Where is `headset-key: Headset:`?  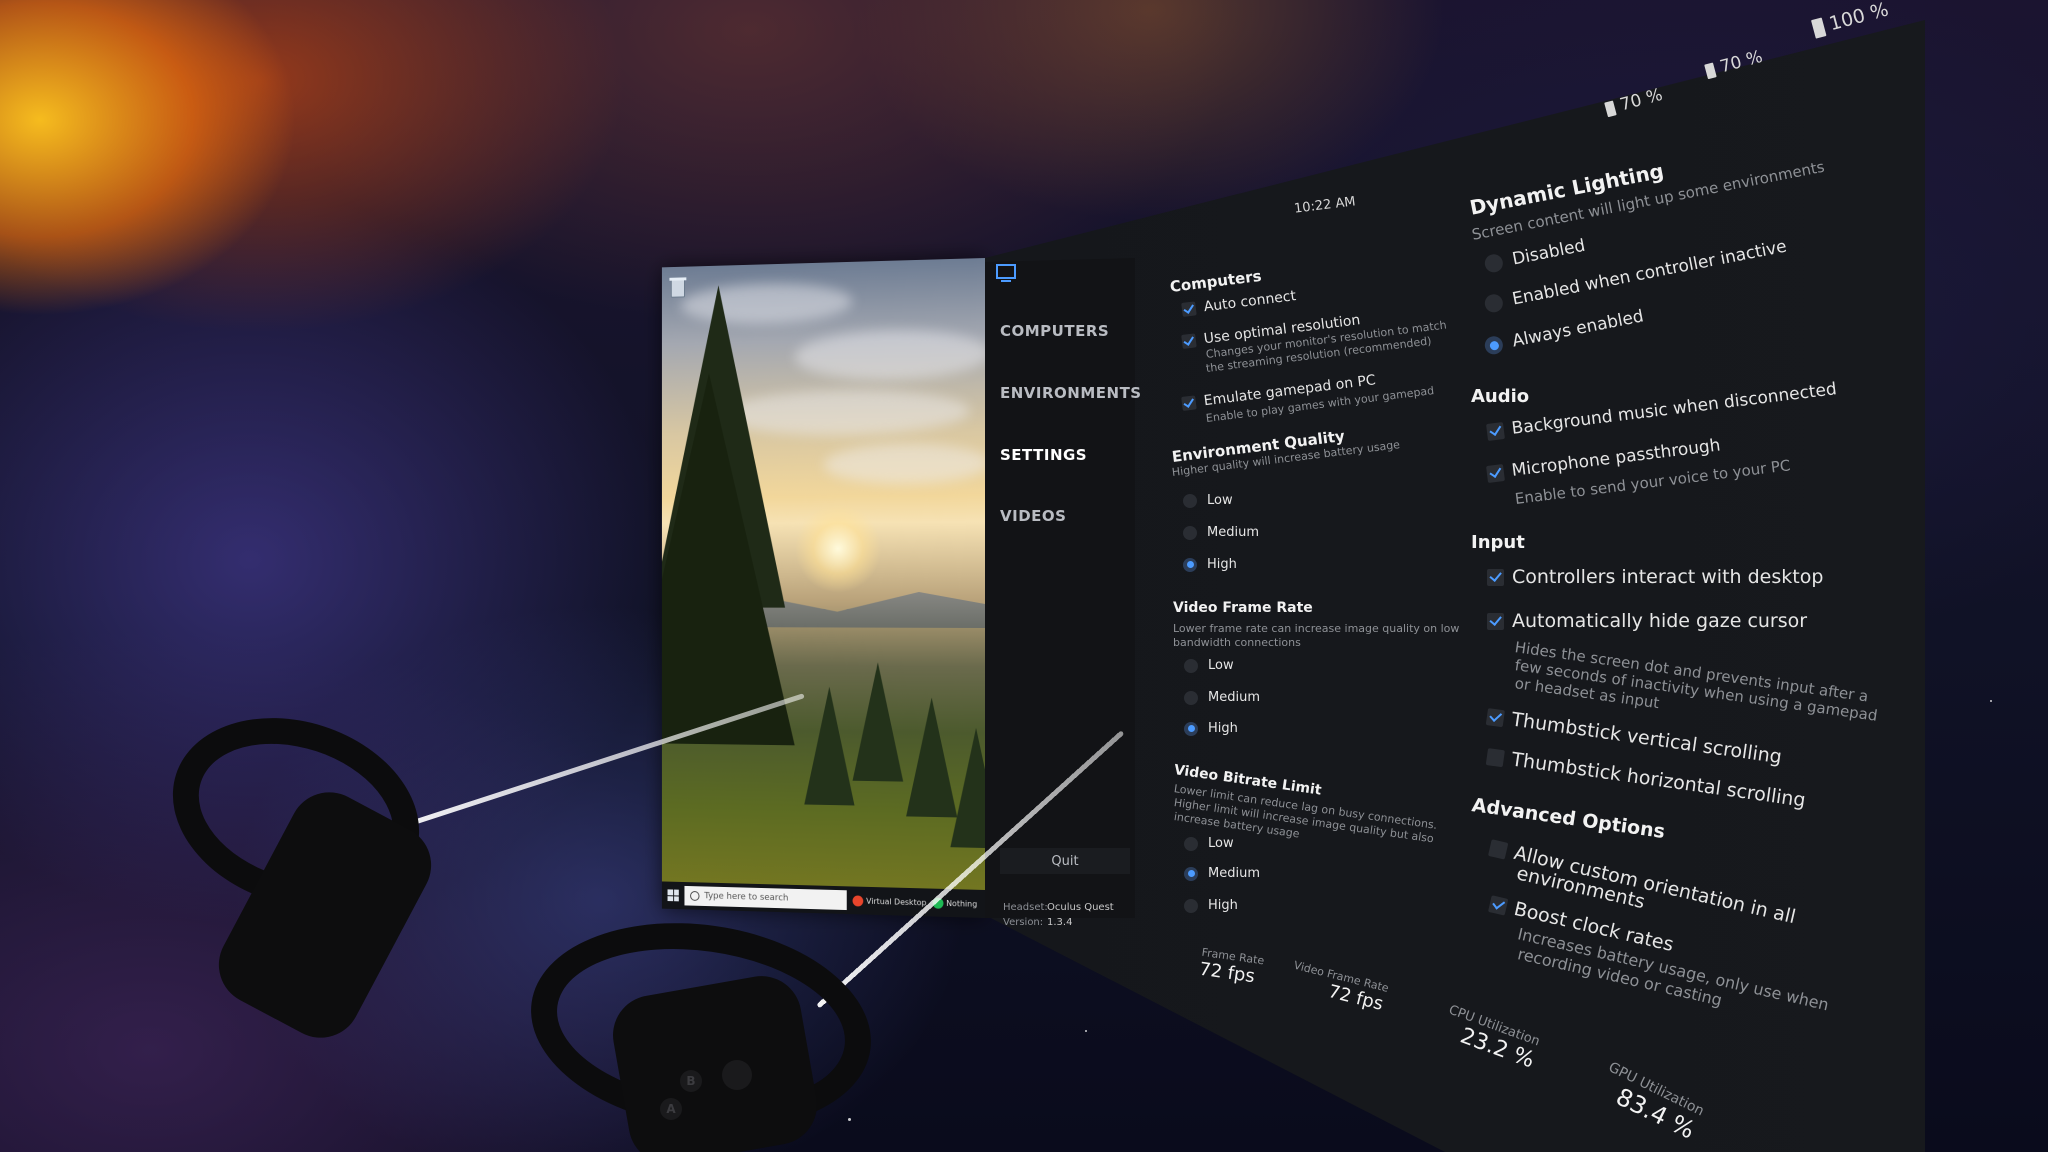 headset-key: Headset: is located at coordinates (1025, 907).